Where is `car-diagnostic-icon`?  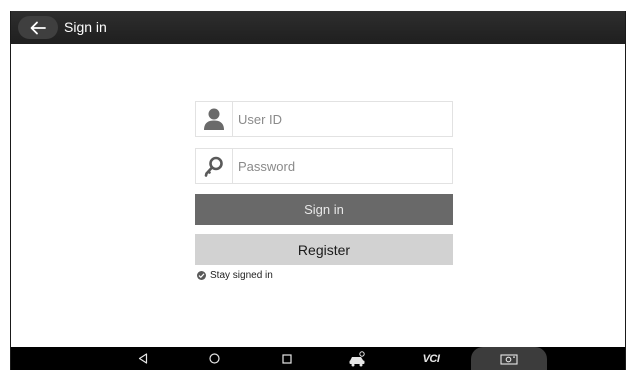
car-diagnostic-icon is located at coordinates (357, 358).